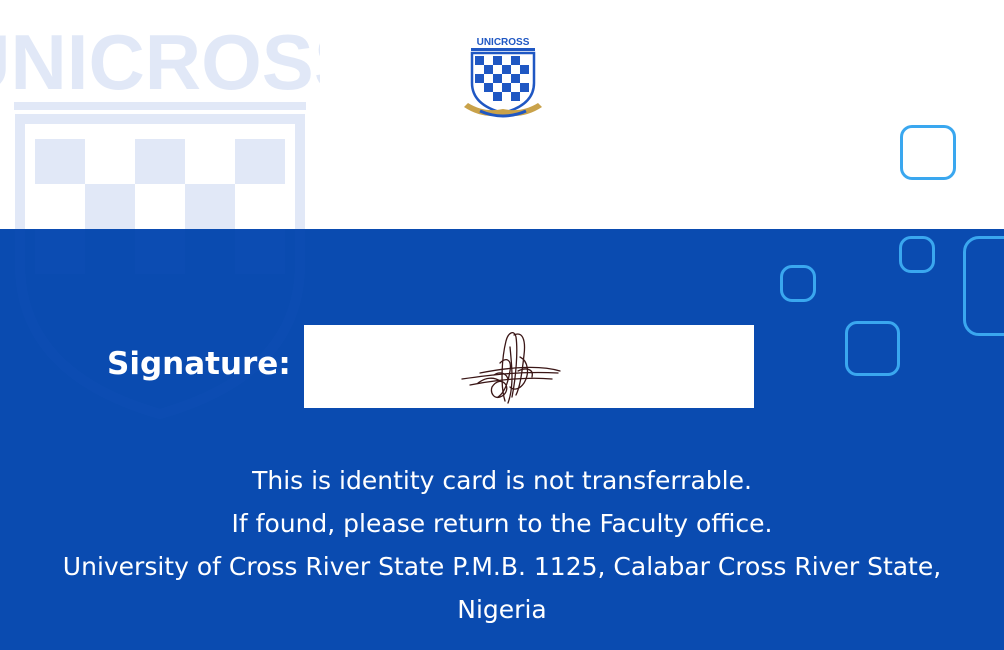  Describe the element at coordinates (503, 42) in the screenshot. I see `logo-text: UNICROSS` at that location.